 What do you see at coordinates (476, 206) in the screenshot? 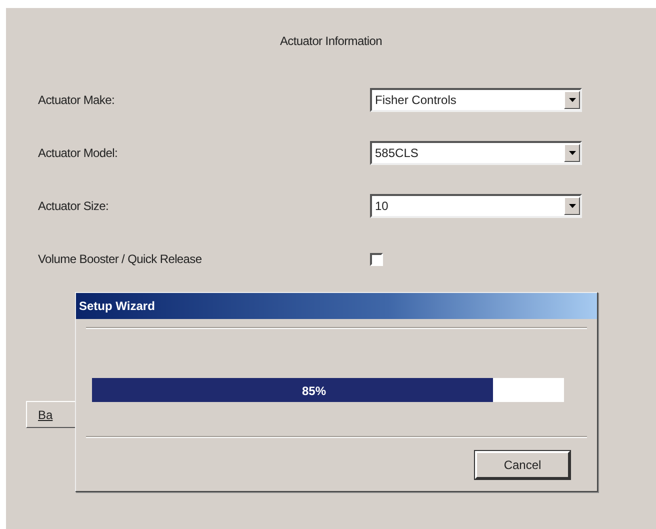
I see `dropdown-field: 10` at bounding box center [476, 206].